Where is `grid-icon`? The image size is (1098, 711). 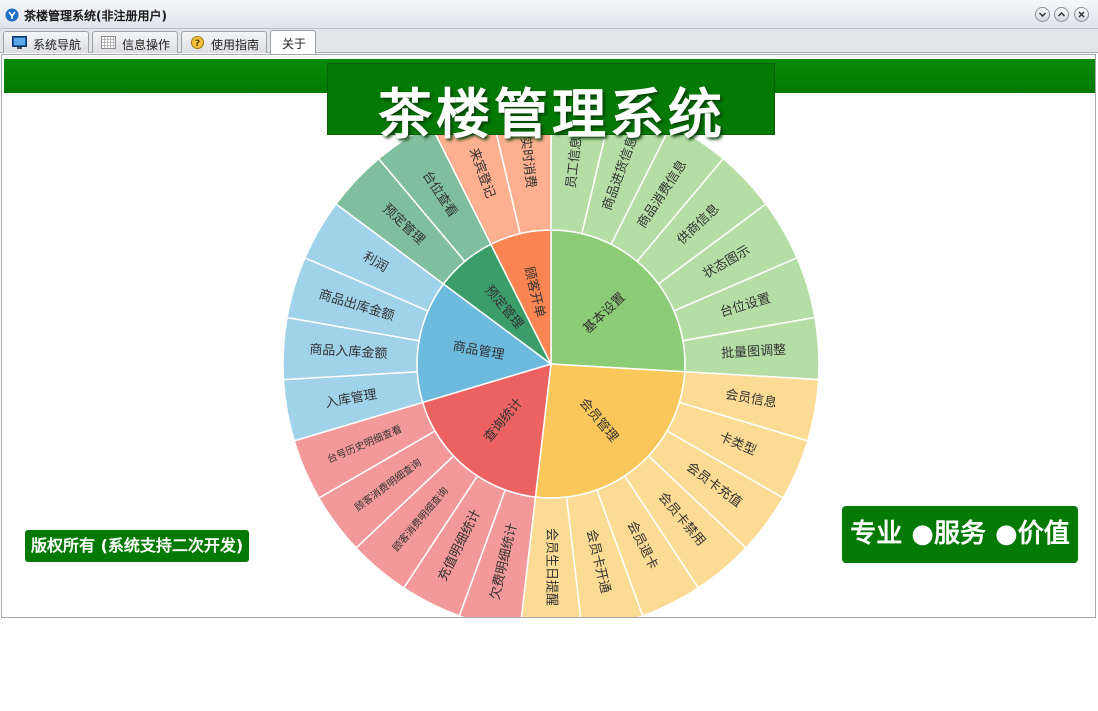 grid-icon is located at coordinates (108, 42).